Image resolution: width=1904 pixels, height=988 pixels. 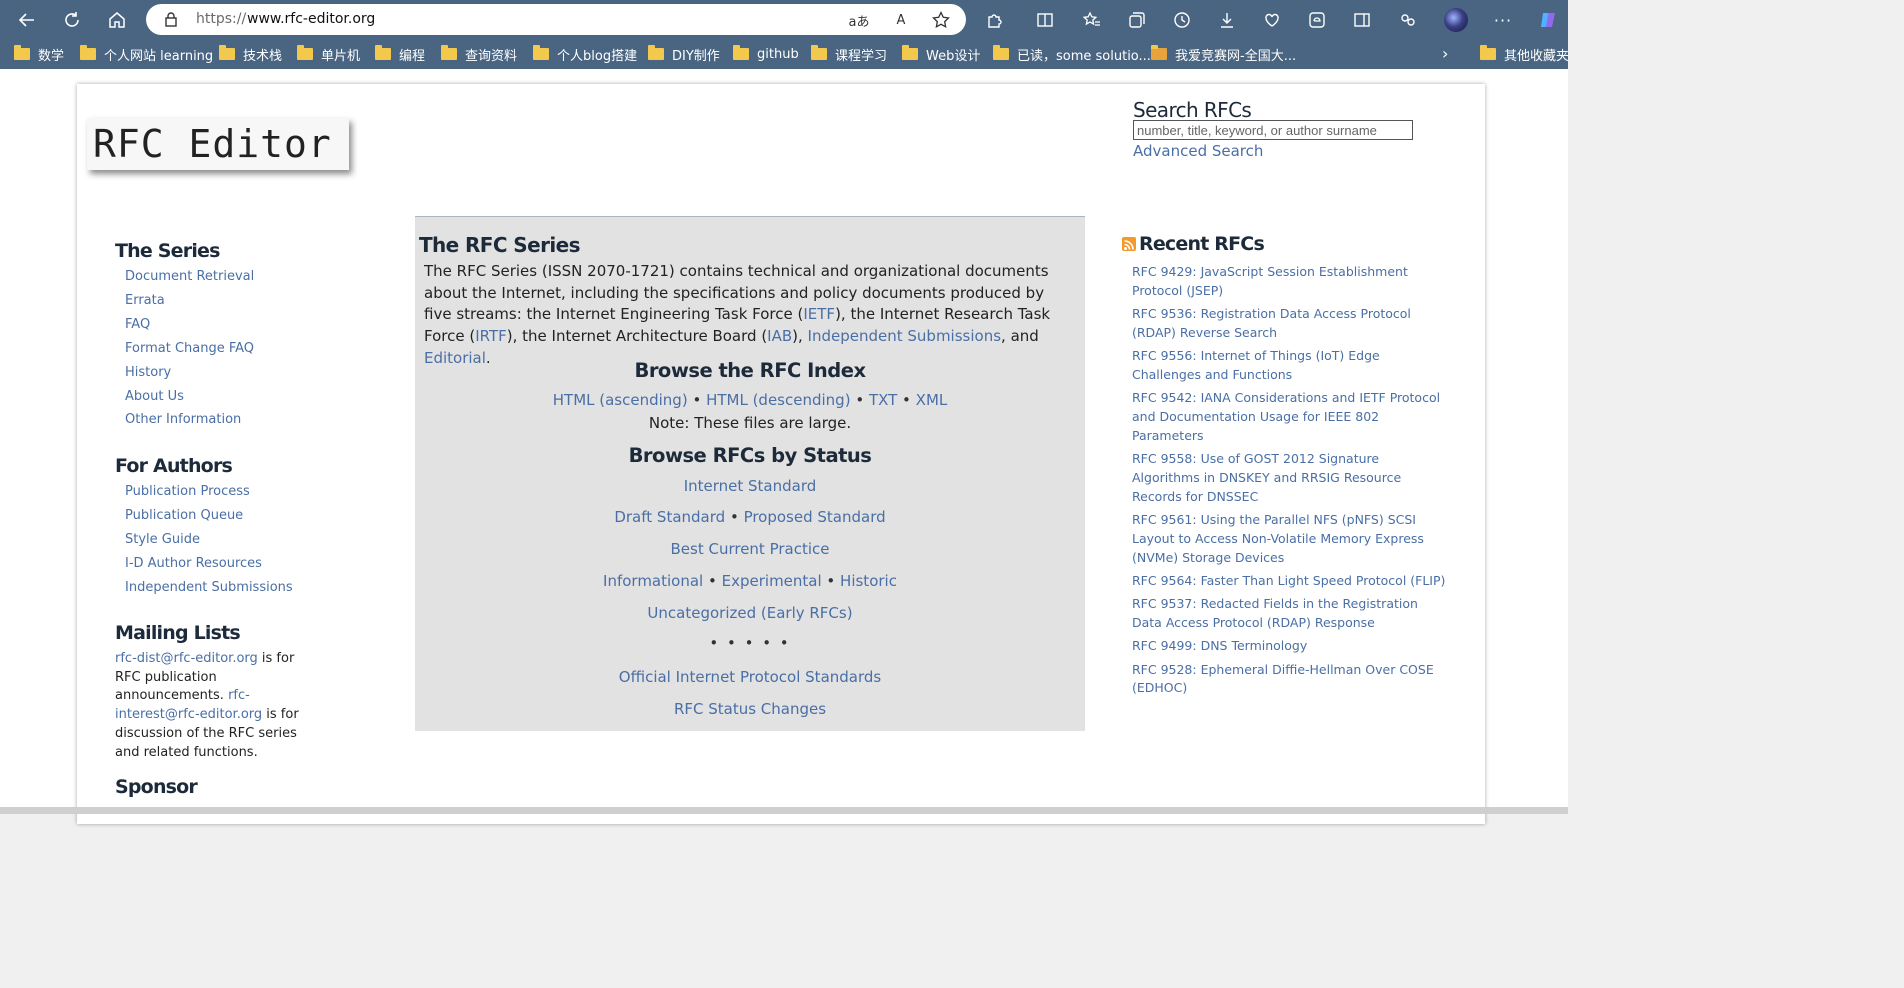 I want to click on nav-link-faq: FAQ, so click(x=137, y=324).